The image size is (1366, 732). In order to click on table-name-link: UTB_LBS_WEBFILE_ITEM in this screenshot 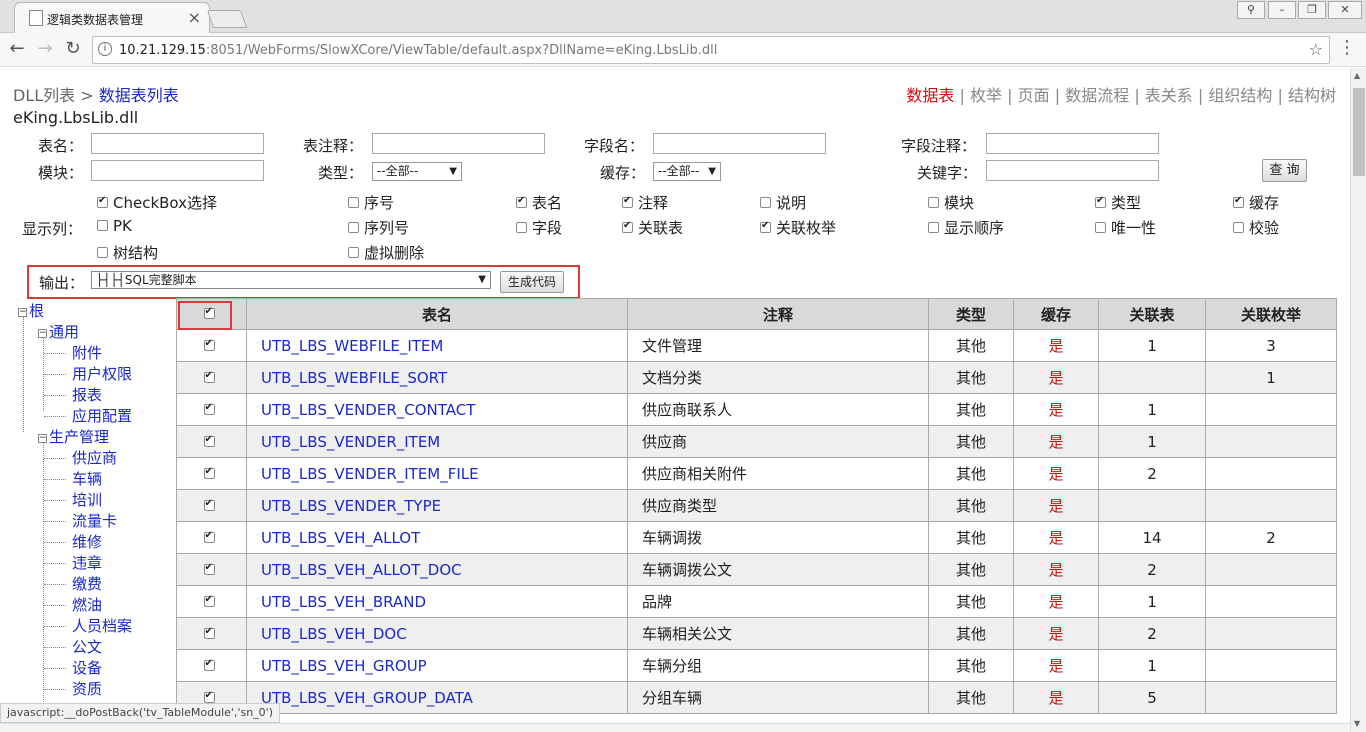, I will do `click(437, 345)`.